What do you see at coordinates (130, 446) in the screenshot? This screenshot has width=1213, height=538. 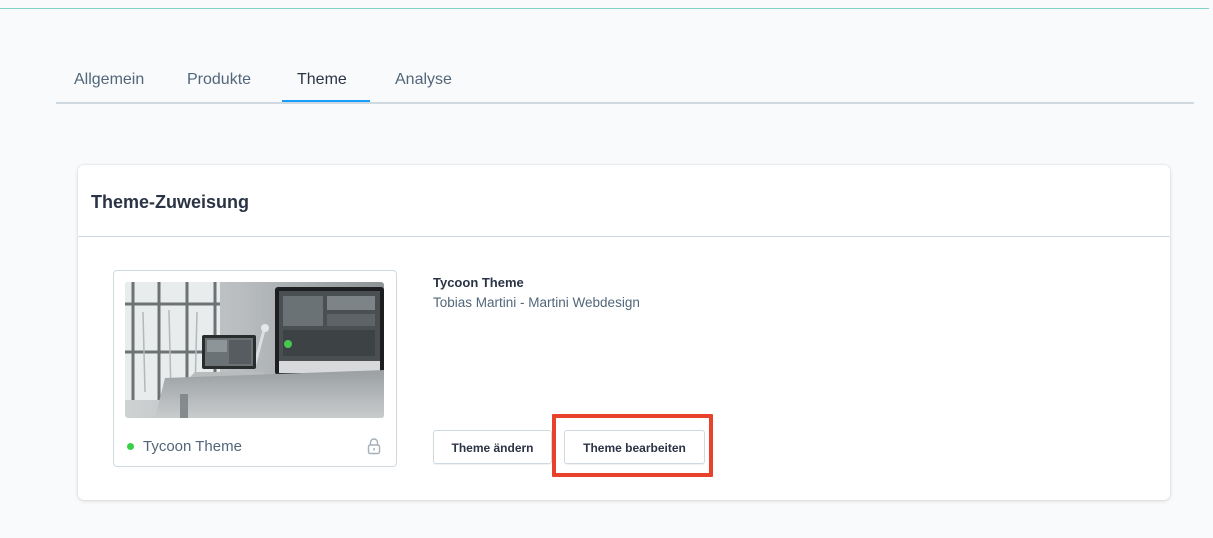 I see `status-dot-icon` at bounding box center [130, 446].